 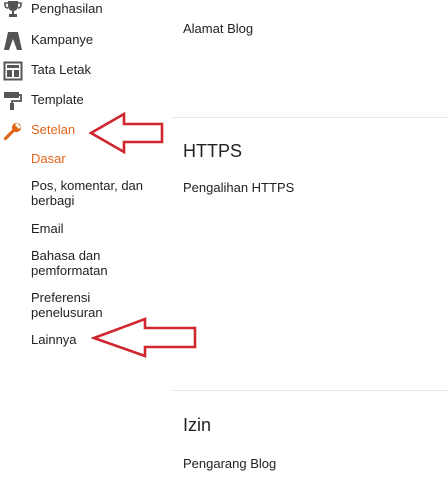 What do you see at coordinates (96, 193) in the screenshot?
I see `submenu-item-pos-komentar-berbagi: Pos, komentar, dan berbagi` at bounding box center [96, 193].